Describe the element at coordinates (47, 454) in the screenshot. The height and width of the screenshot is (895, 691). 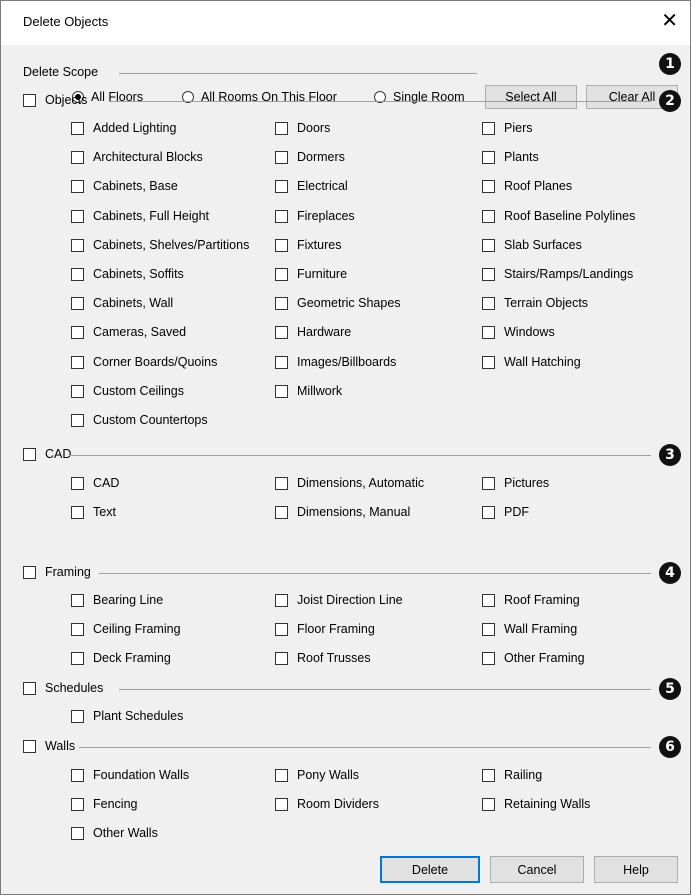
I see `section-checkbox-cad: CAD` at that location.